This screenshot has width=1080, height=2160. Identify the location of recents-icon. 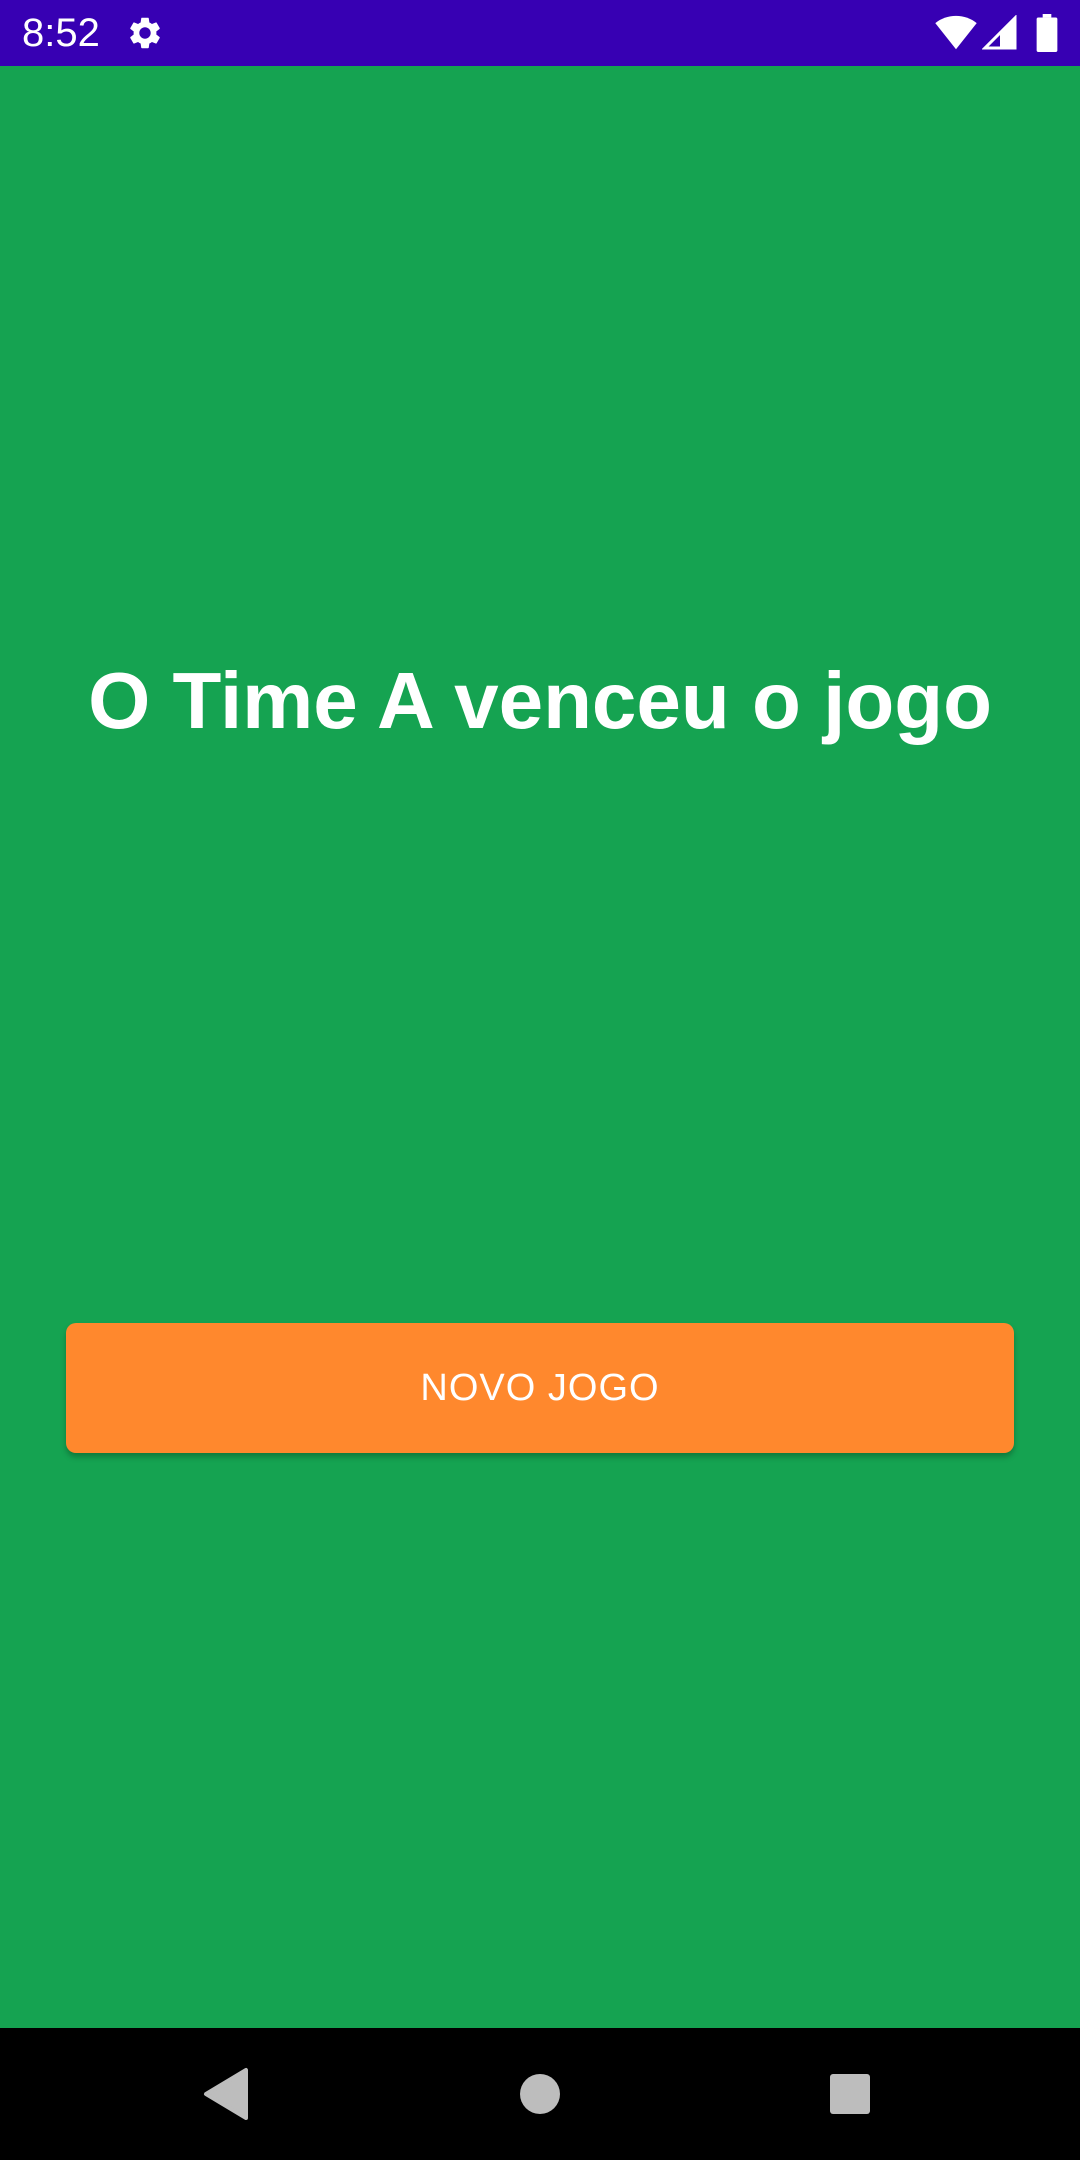
(850, 2094).